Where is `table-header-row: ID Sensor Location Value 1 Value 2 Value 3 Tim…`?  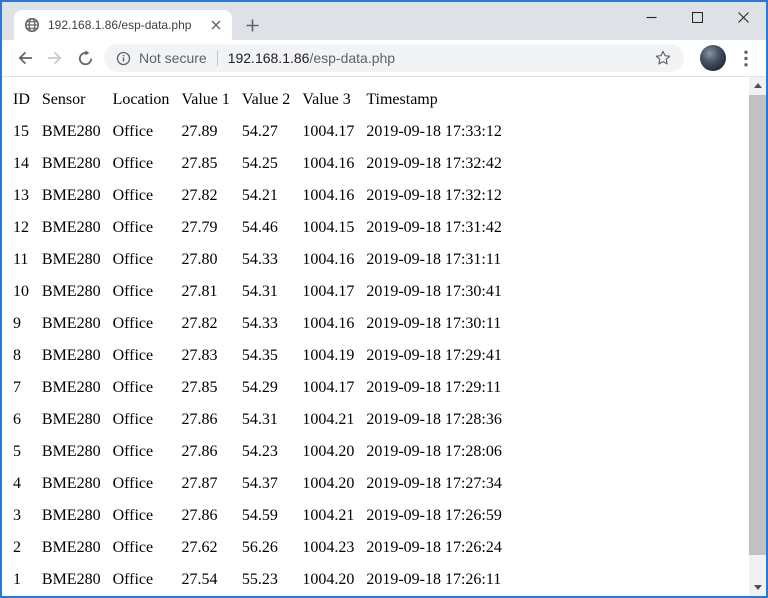
table-header-row: ID Sensor Location Value 1 Value 2 Value 3 Tim… is located at coordinates (257, 100).